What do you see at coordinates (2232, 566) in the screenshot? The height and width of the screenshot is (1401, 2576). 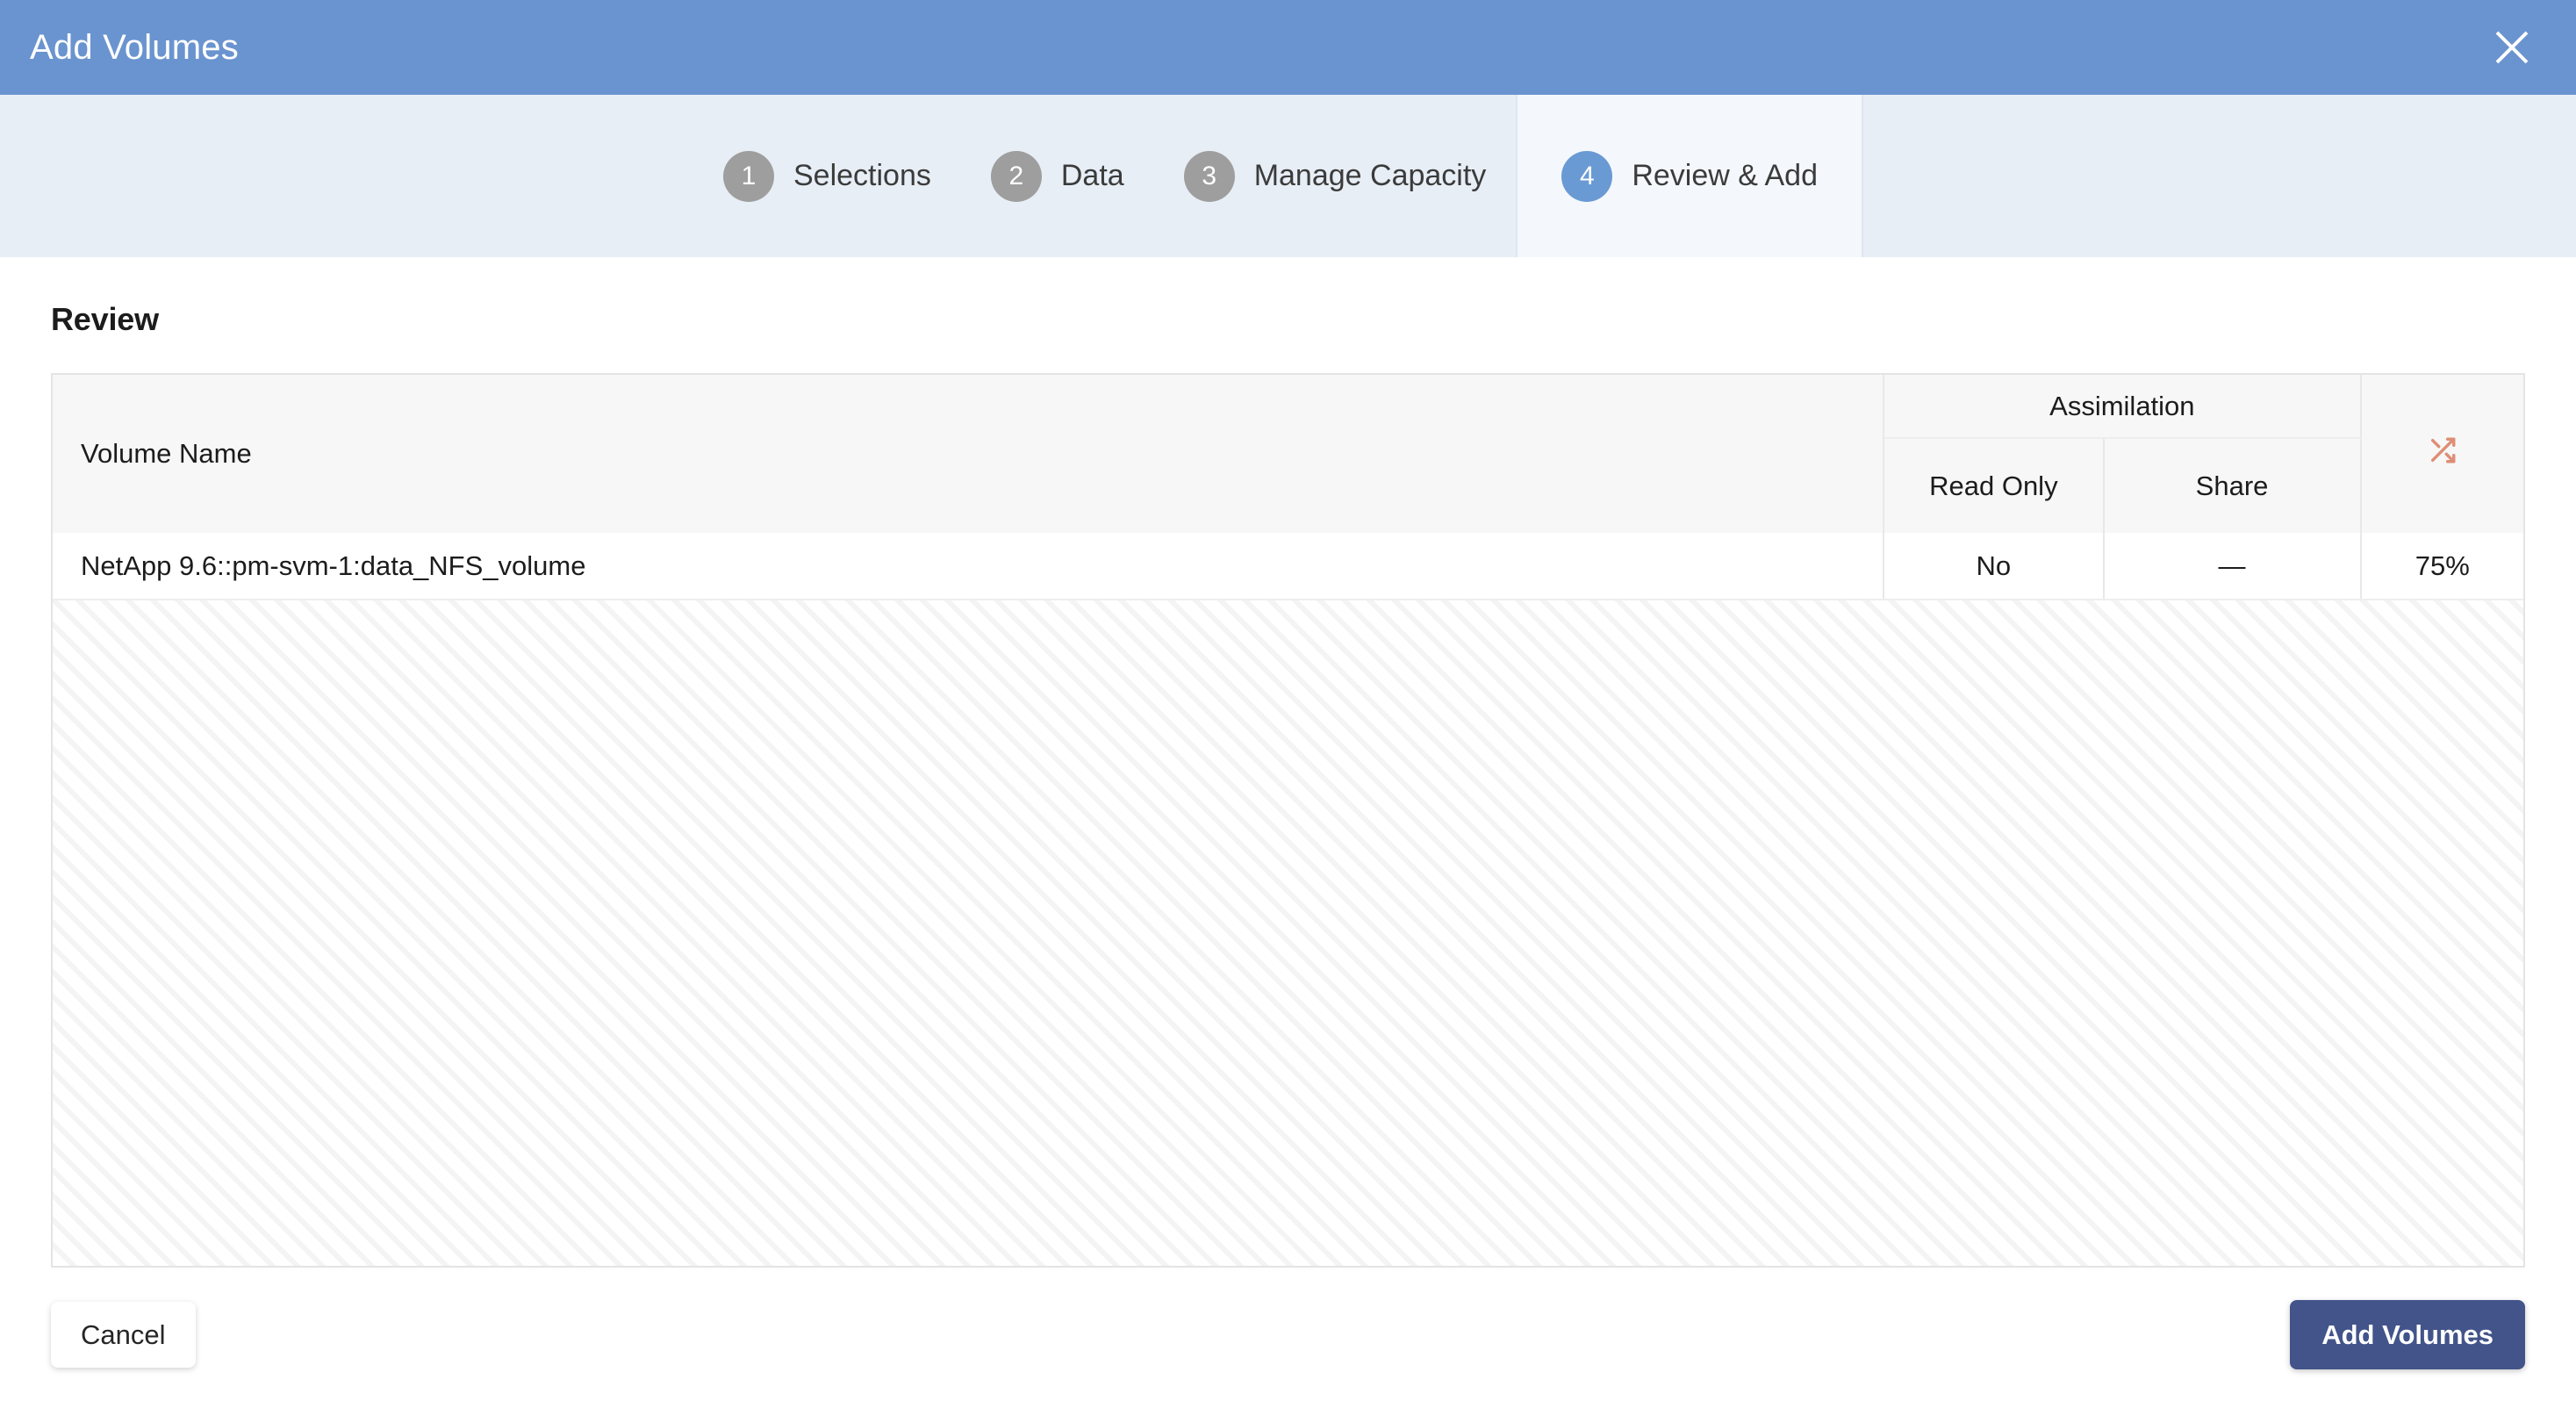 I see `cell-share: —` at bounding box center [2232, 566].